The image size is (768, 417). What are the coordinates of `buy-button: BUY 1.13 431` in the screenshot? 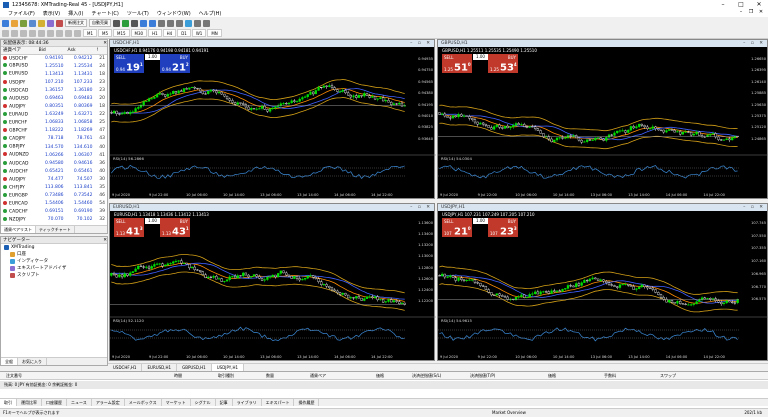 It's located at (175, 227).